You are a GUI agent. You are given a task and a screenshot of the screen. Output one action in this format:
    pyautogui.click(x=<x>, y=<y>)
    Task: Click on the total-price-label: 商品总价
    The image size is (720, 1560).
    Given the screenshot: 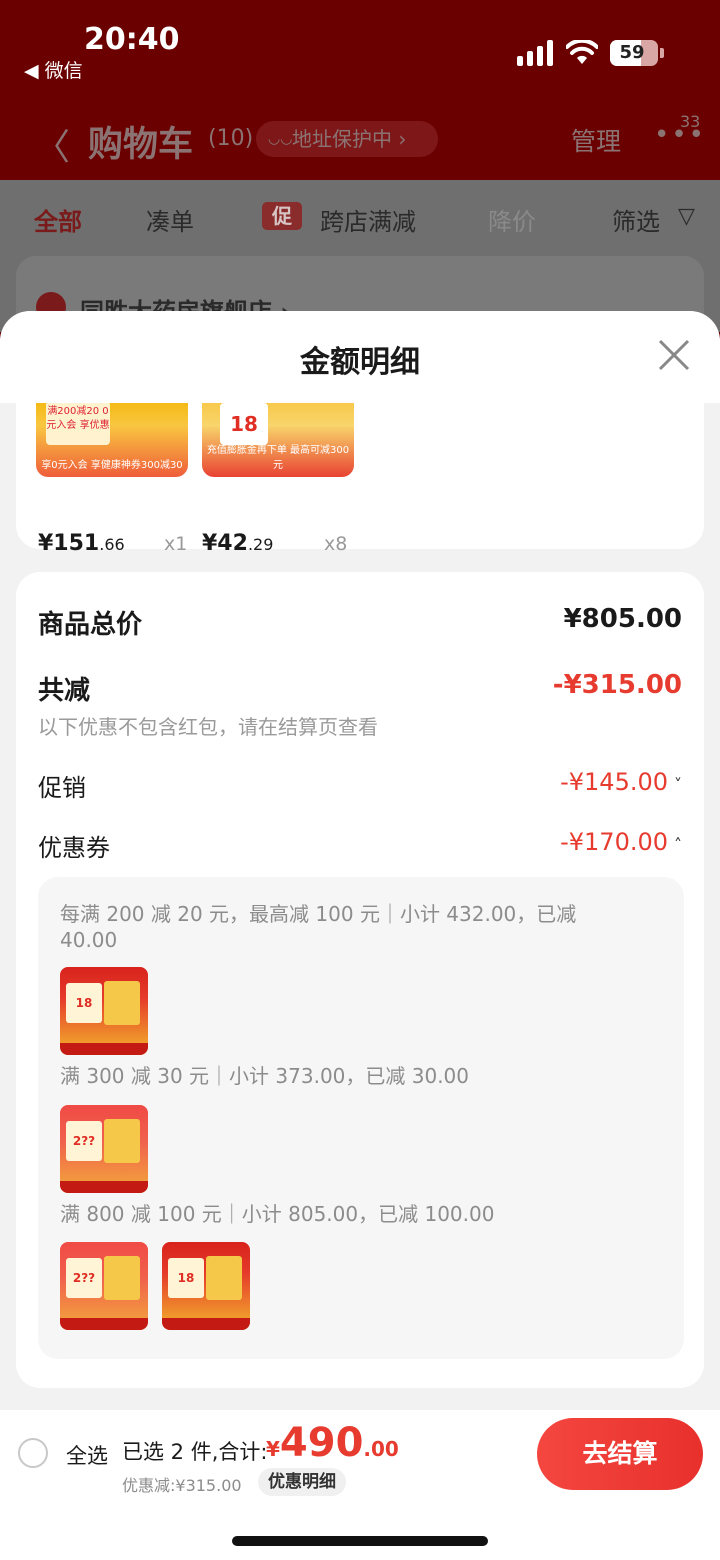 What is the action you would take?
    pyautogui.click(x=90, y=625)
    